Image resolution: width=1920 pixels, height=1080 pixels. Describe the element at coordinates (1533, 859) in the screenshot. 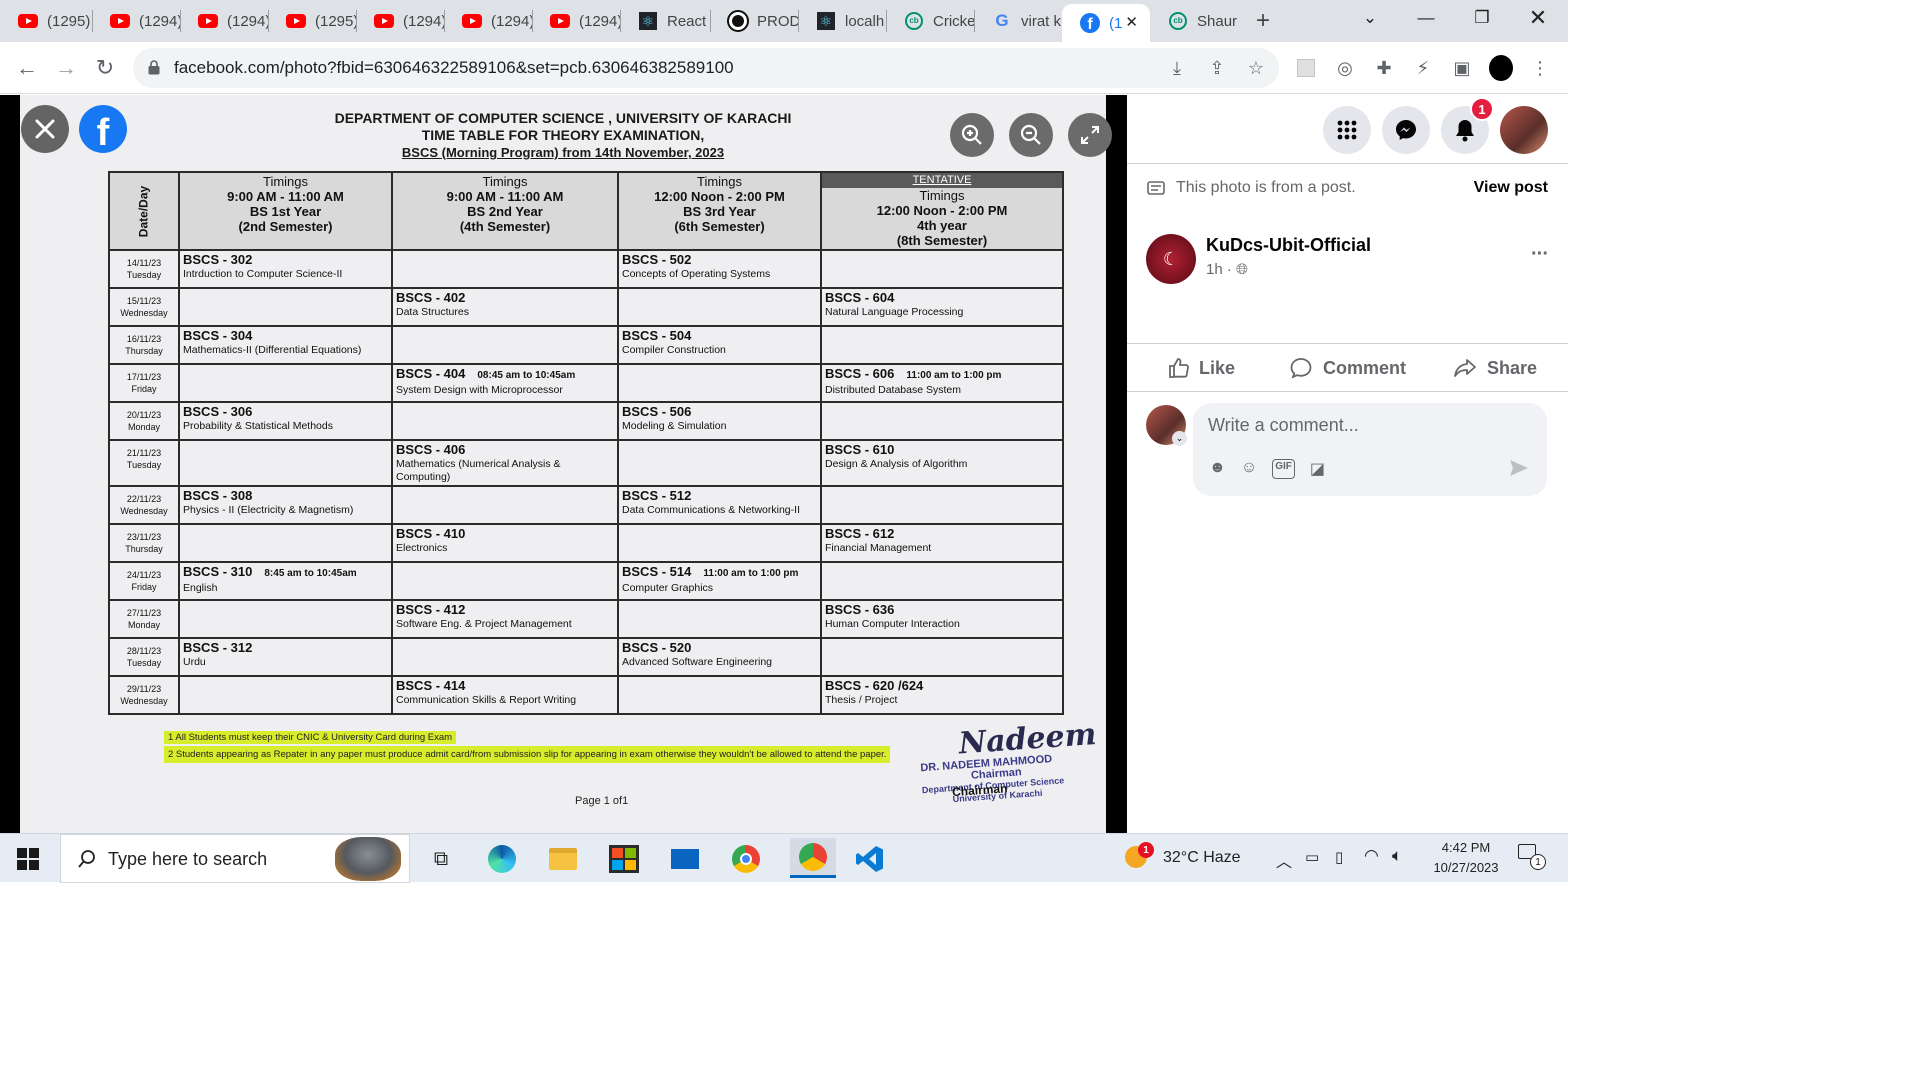

I see `action-center-button: 1` at that location.